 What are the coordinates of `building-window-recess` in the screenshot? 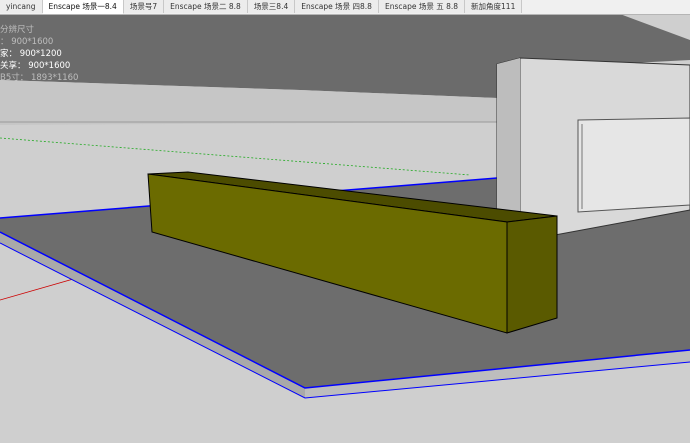 It's located at (633, 165).